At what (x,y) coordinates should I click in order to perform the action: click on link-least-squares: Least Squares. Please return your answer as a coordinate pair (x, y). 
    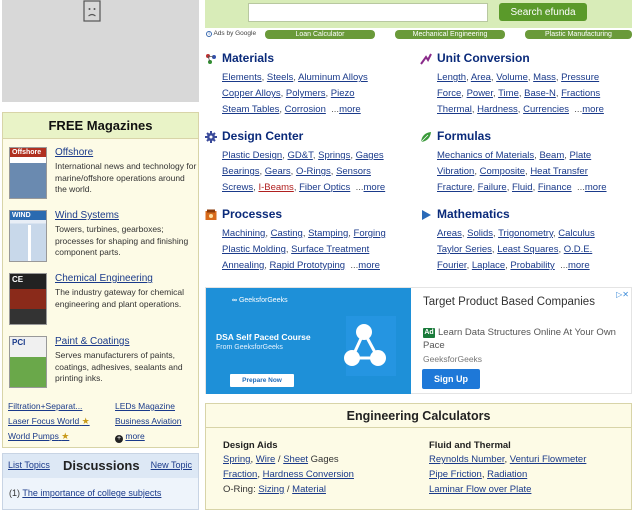
    Looking at the image, I should click on (527, 249).